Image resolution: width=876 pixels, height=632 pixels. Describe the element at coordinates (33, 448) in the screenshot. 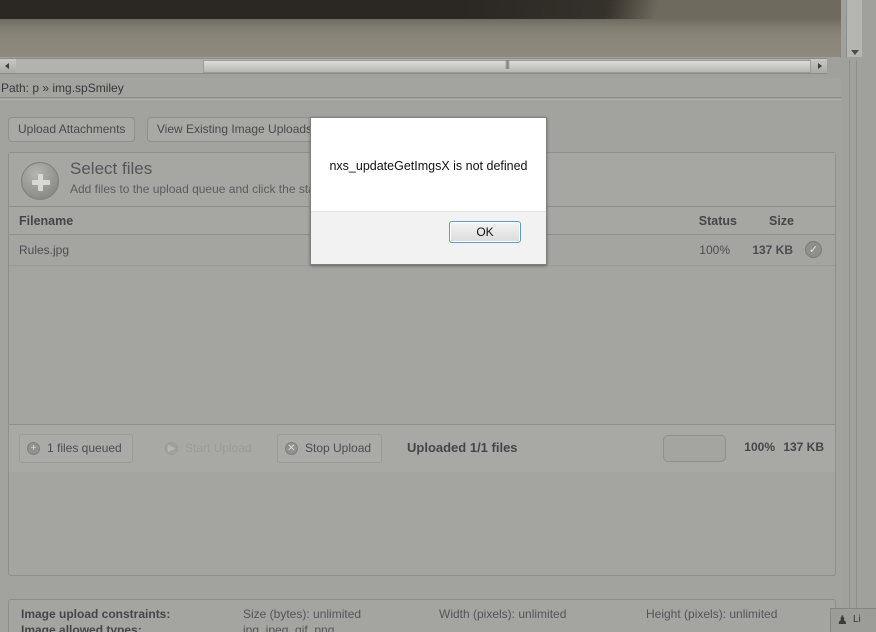

I see `plus-small-icon: +` at that location.